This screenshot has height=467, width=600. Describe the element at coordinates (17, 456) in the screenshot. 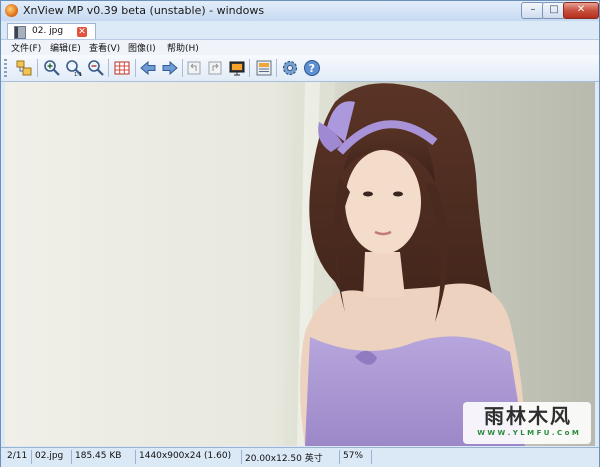

I see `status-image-index: 2/11` at that location.